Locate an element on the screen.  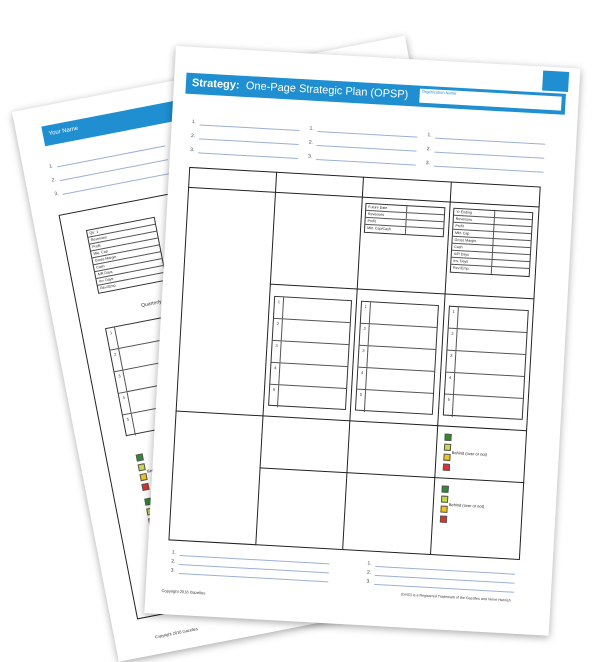
back-line is located at coordinates (111, 156).